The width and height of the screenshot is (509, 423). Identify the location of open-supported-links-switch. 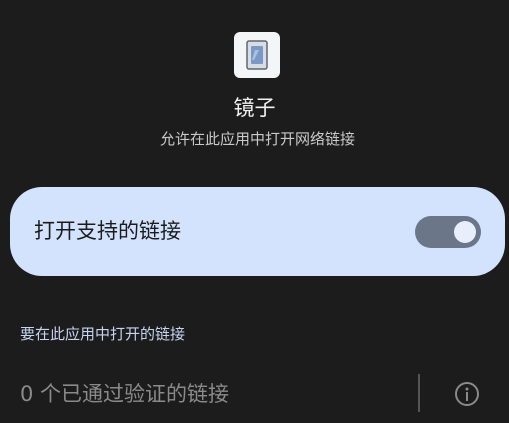
(448, 232).